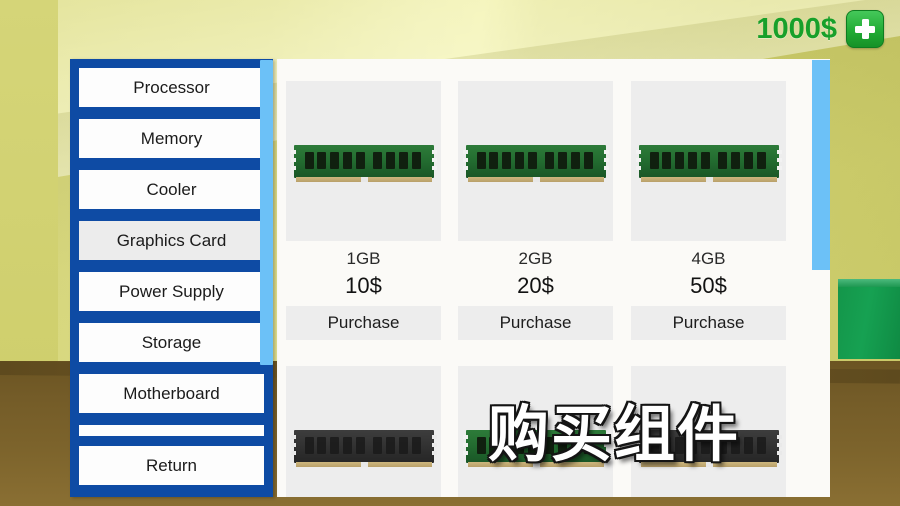  I want to click on product-title: 4GB, so click(708, 258).